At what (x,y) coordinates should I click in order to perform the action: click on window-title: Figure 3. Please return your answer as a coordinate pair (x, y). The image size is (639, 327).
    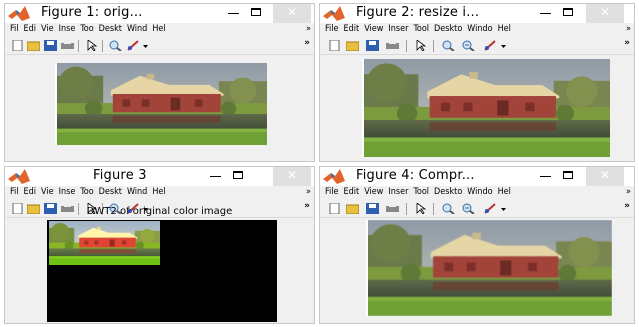
    Looking at the image, I should click on (120, 175).